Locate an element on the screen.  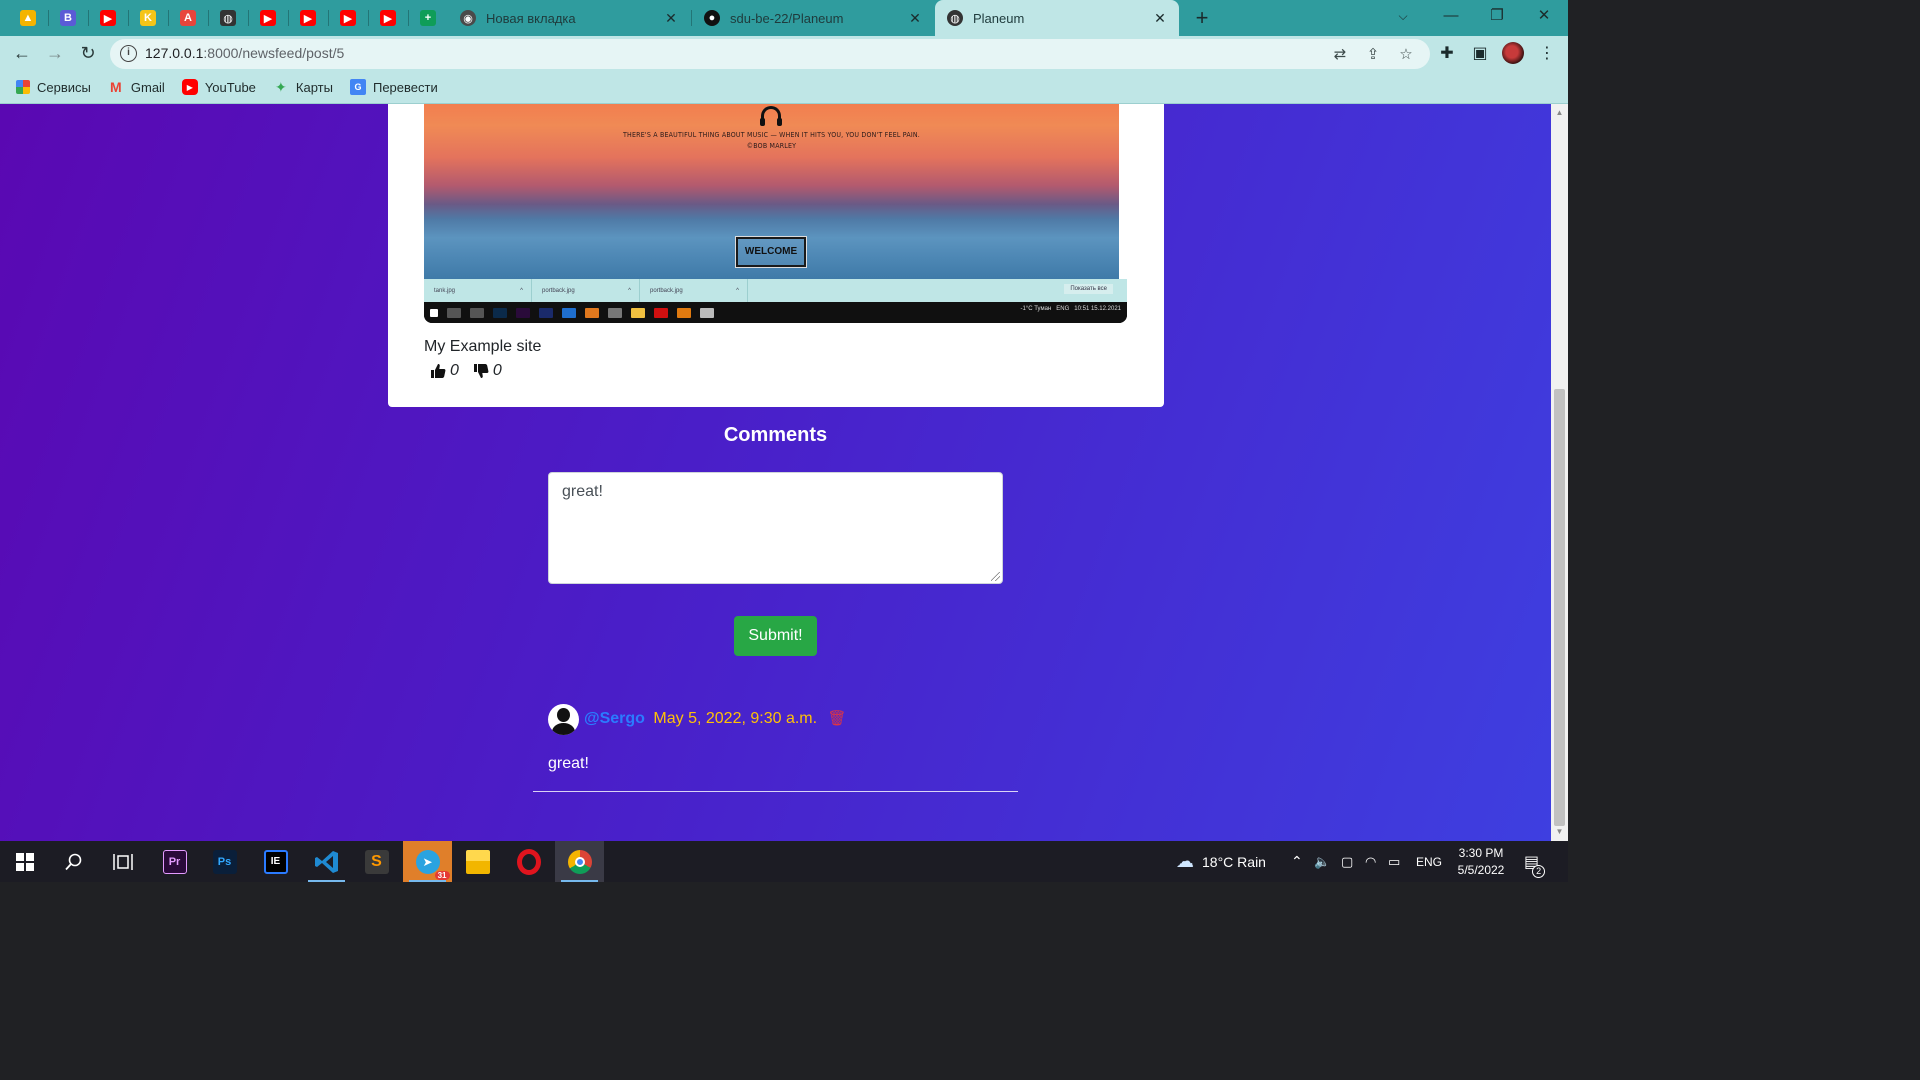
bookmark-label: Gmail is located at coordinates (147, 87).